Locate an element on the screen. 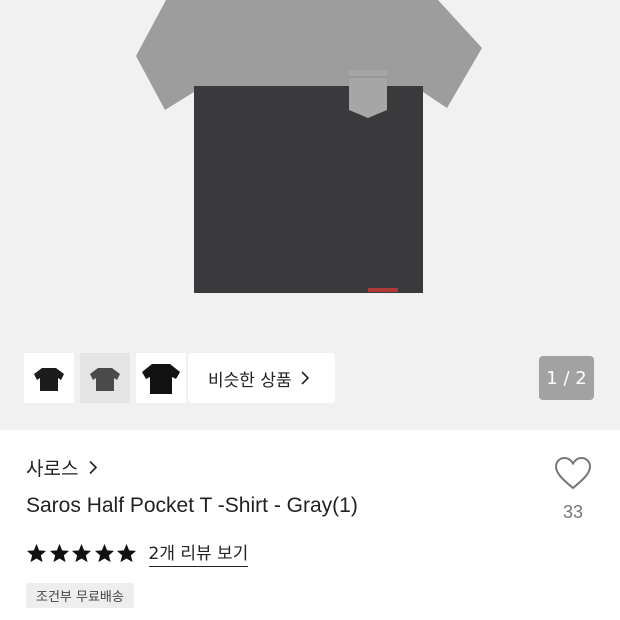  brand-link: 사로스 is located at coordinates (62, 467).